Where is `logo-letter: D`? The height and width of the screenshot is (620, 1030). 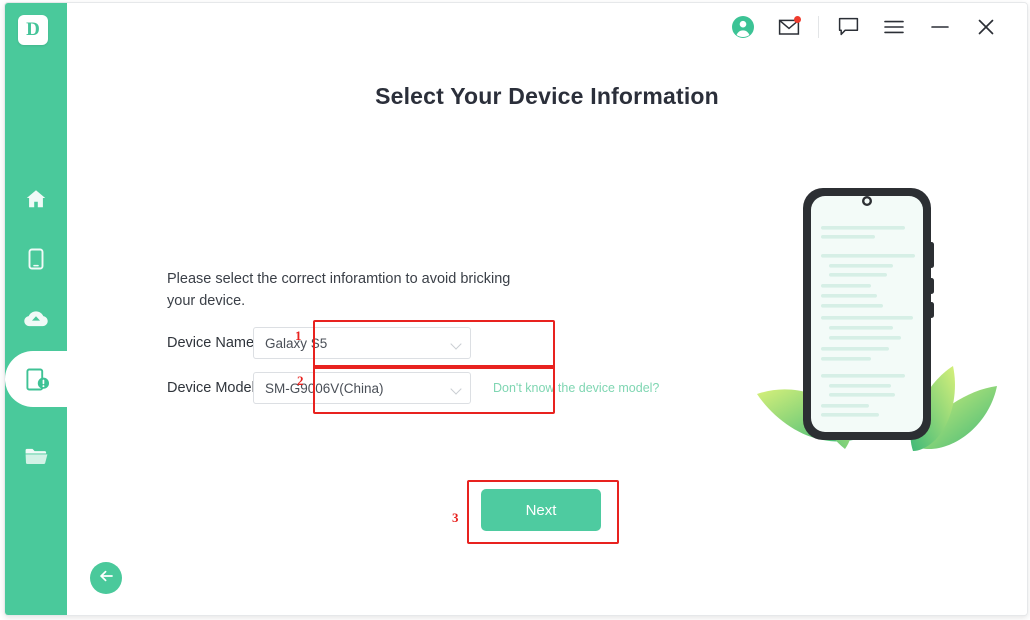 logo-letter: D is located at coordinates (33, 29).